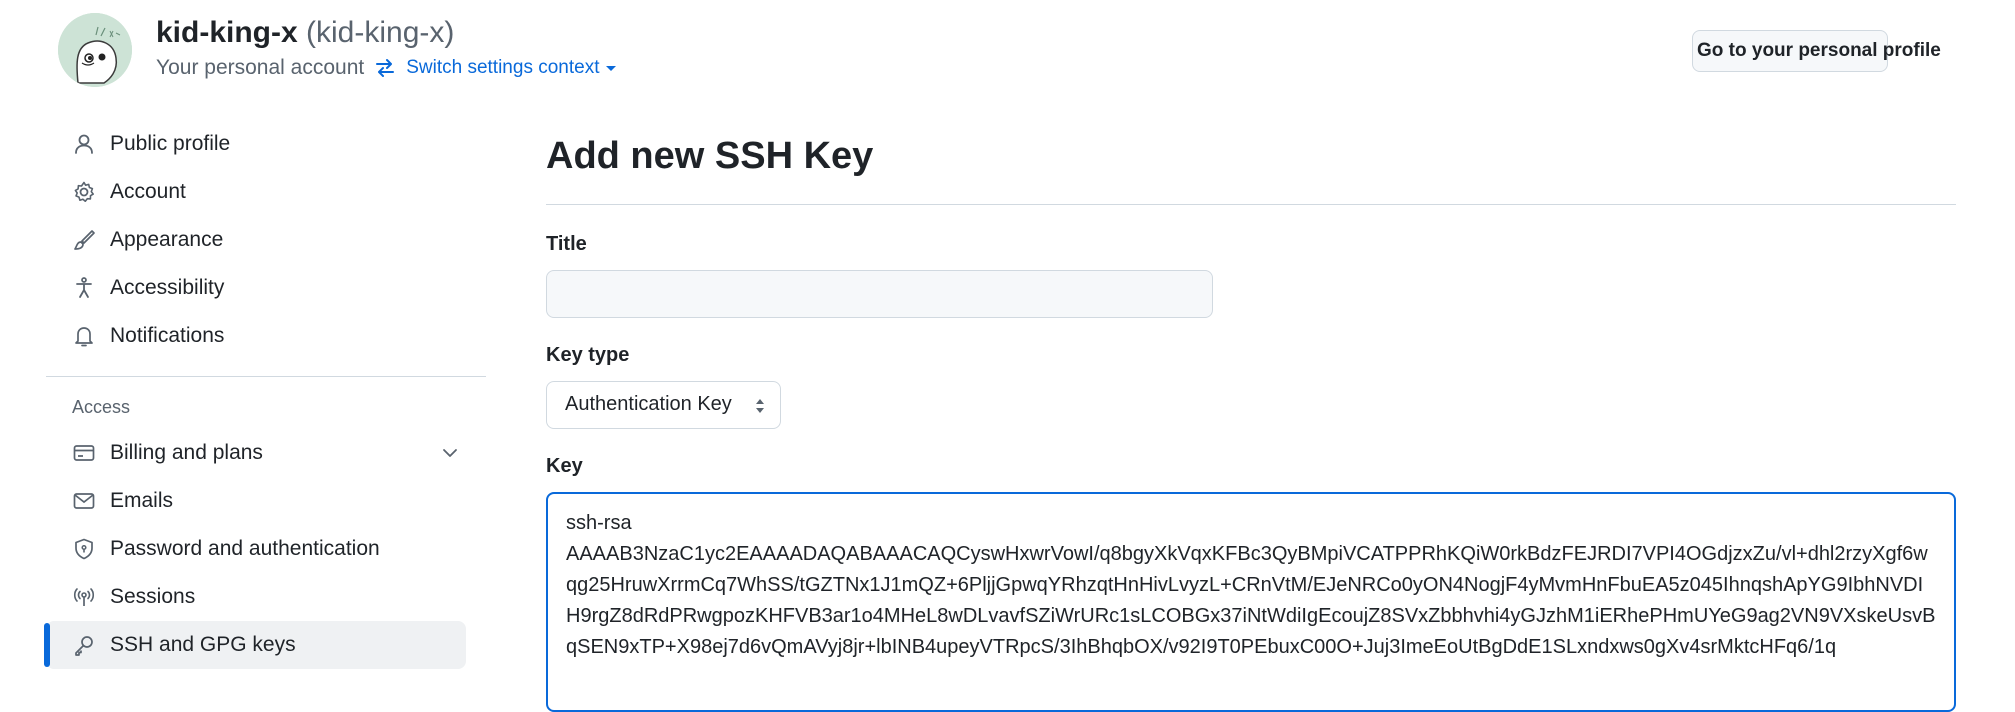 Image resolution: width=2015 pixels, height=712 pixels. Describe the element at coordinates (564, 465) in the screenshot. I see `key-label: Key` at that location.